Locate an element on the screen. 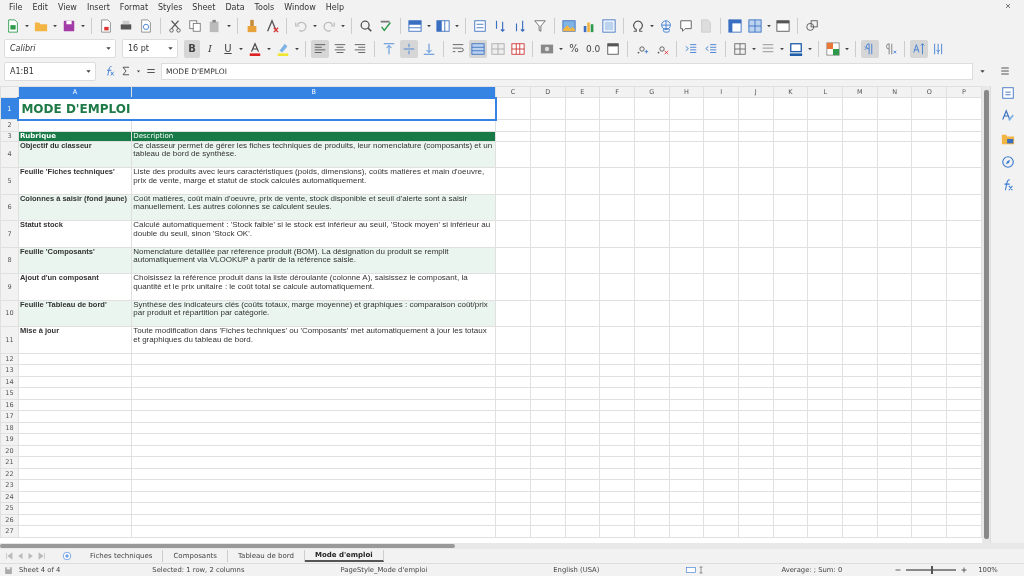 This screenshot has width=1024, height=576. menu-item: File is located at coordinates (16, 7).